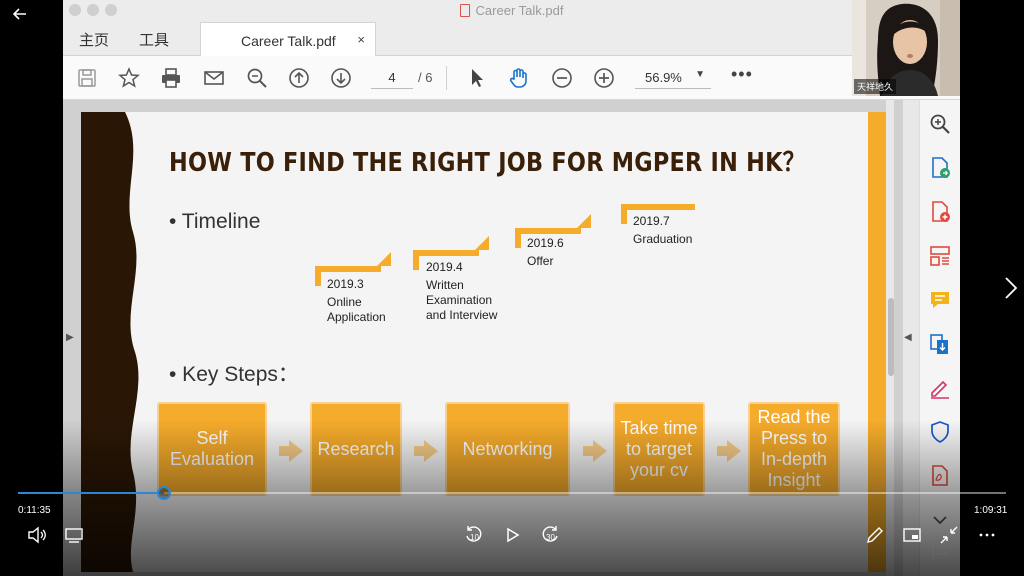  I want to click on play-icon, so click(512, 535).